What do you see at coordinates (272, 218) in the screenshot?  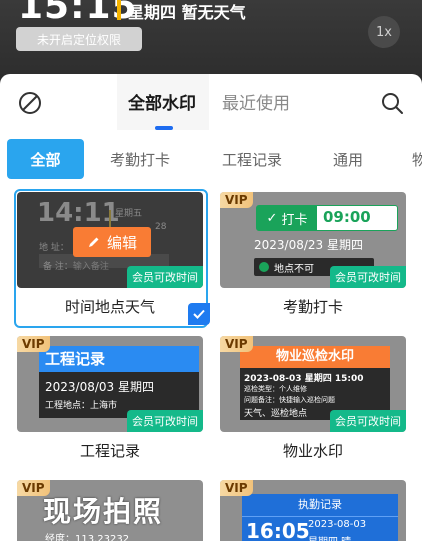 I see `check-mark-icon: ✓` at bounding box center [272, 218].